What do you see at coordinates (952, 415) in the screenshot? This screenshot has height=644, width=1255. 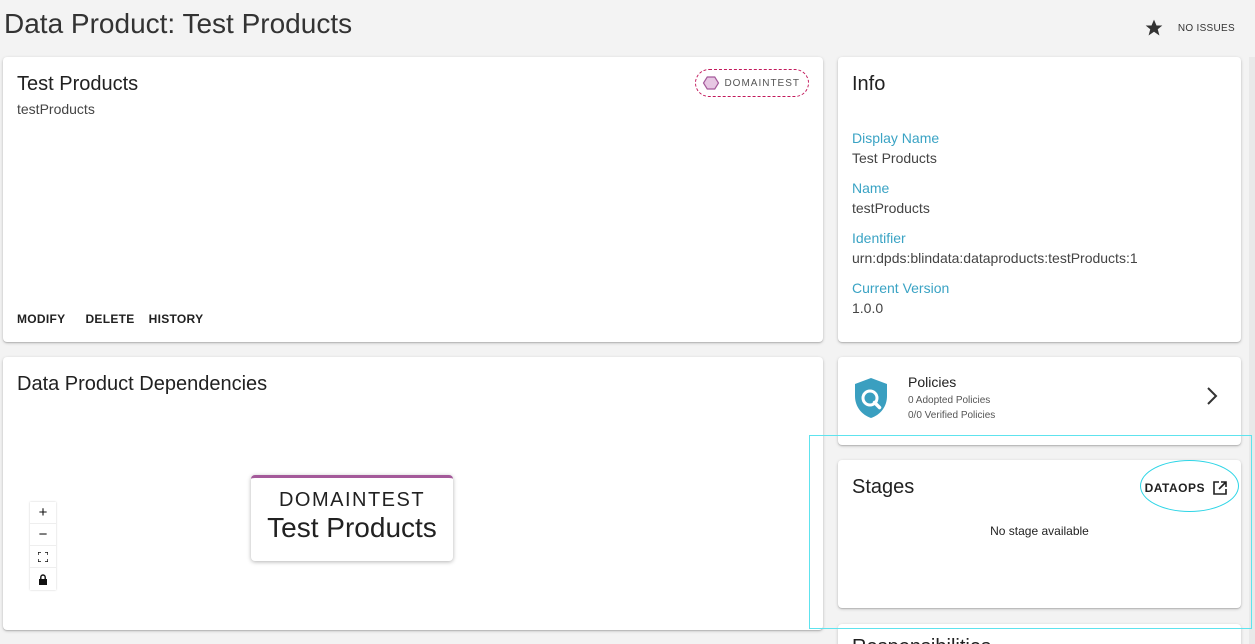 I see `verified-policies: 0/0 Verified Policies` at bounding box center [952, 415].